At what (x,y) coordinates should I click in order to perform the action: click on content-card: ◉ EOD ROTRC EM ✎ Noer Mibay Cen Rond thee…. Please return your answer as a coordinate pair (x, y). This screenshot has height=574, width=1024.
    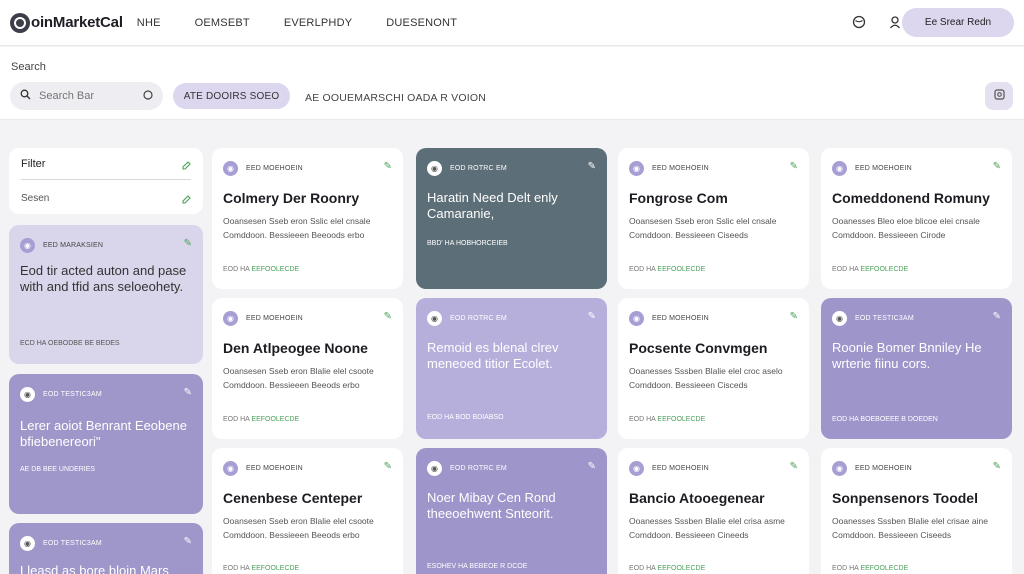
    Looking at the image, I should click on (511, 511).